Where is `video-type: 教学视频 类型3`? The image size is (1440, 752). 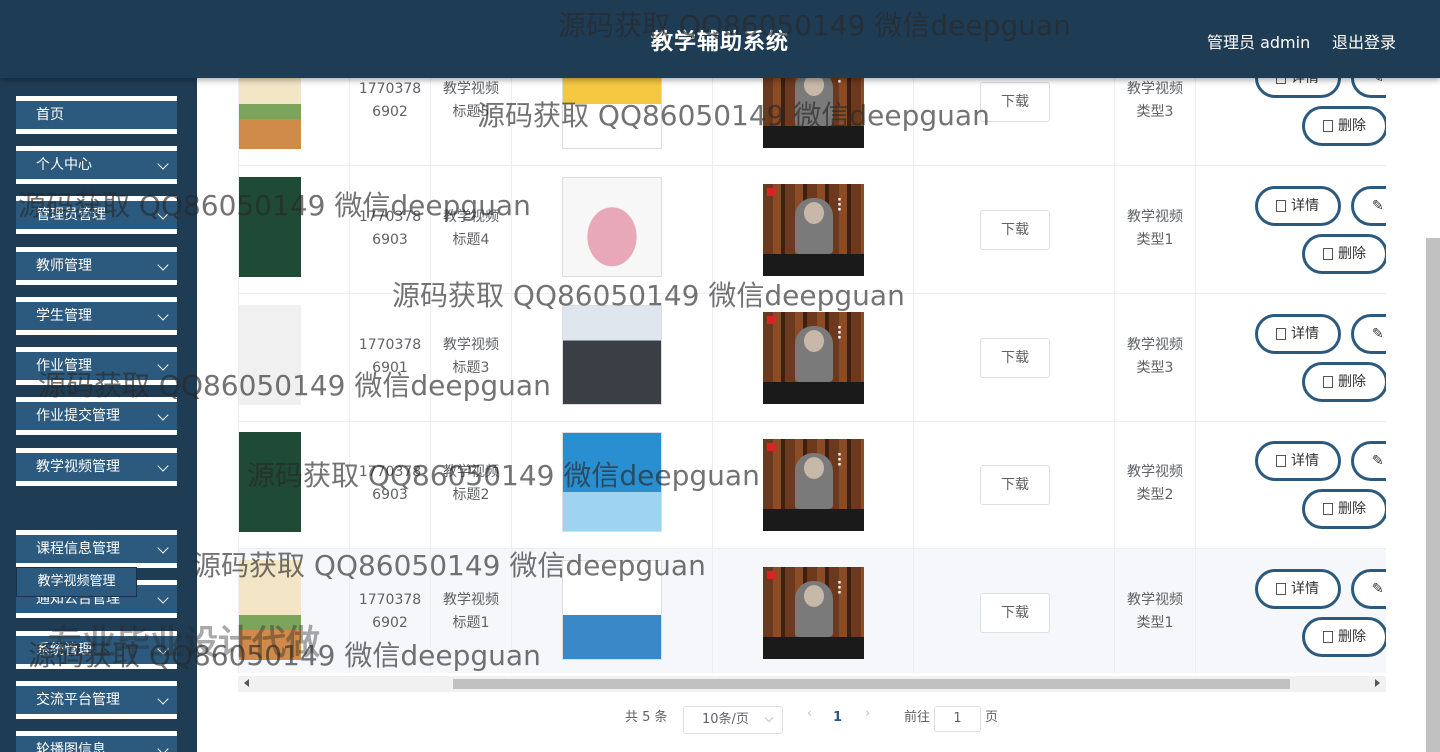
video-type: 教学视频 类型3 is located at coordinates (1155, 356).